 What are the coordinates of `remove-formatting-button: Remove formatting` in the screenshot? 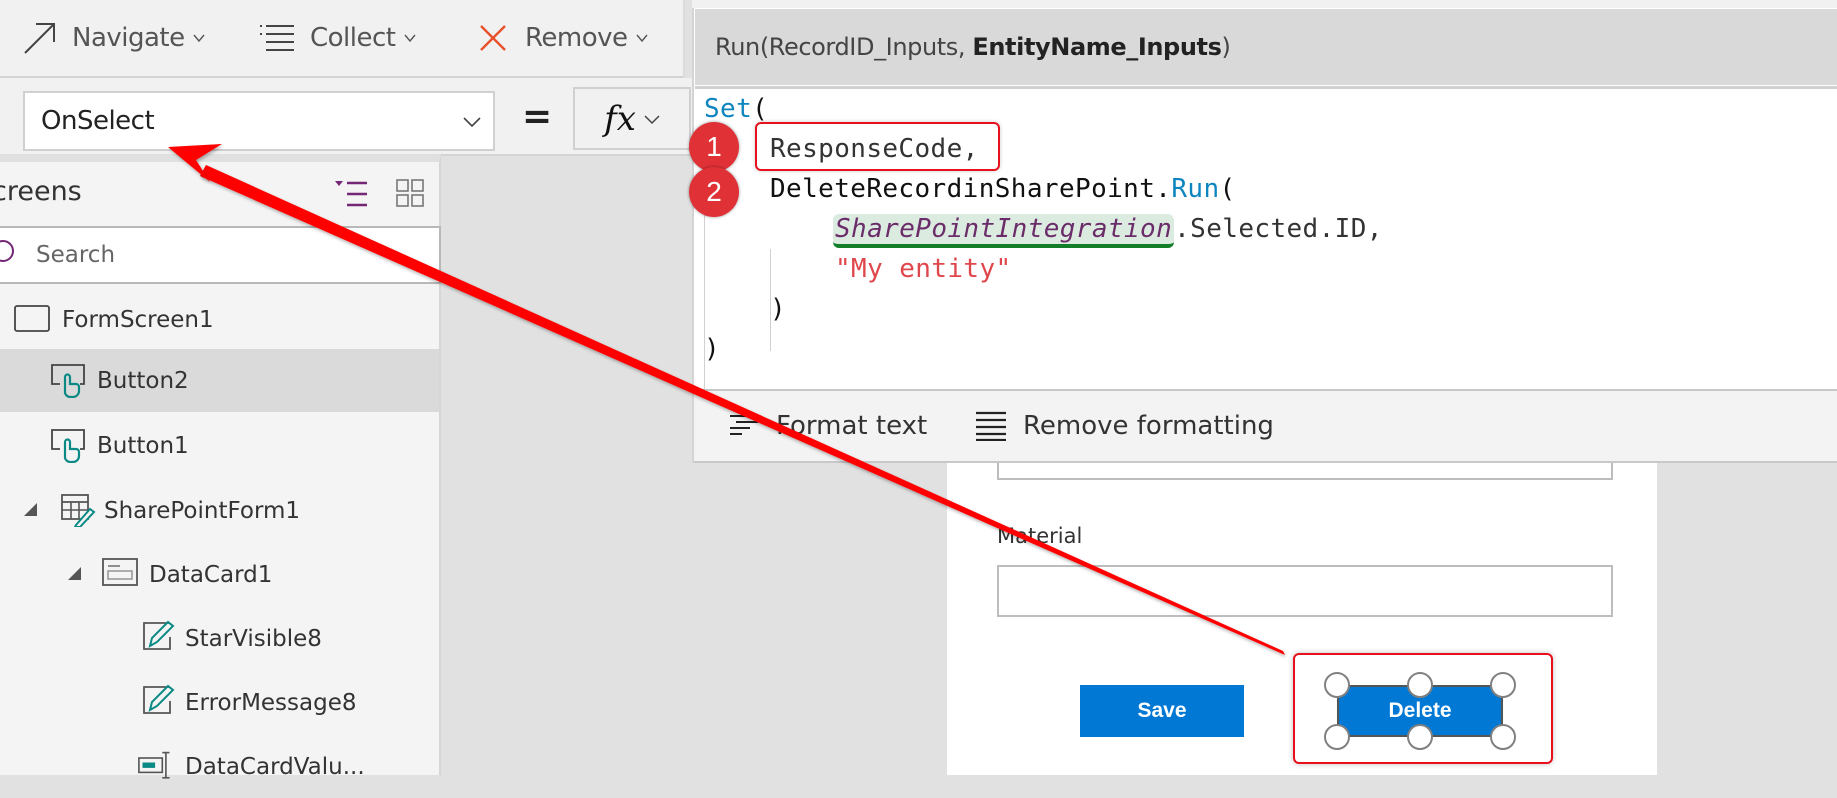 It's located at (1124, 426).